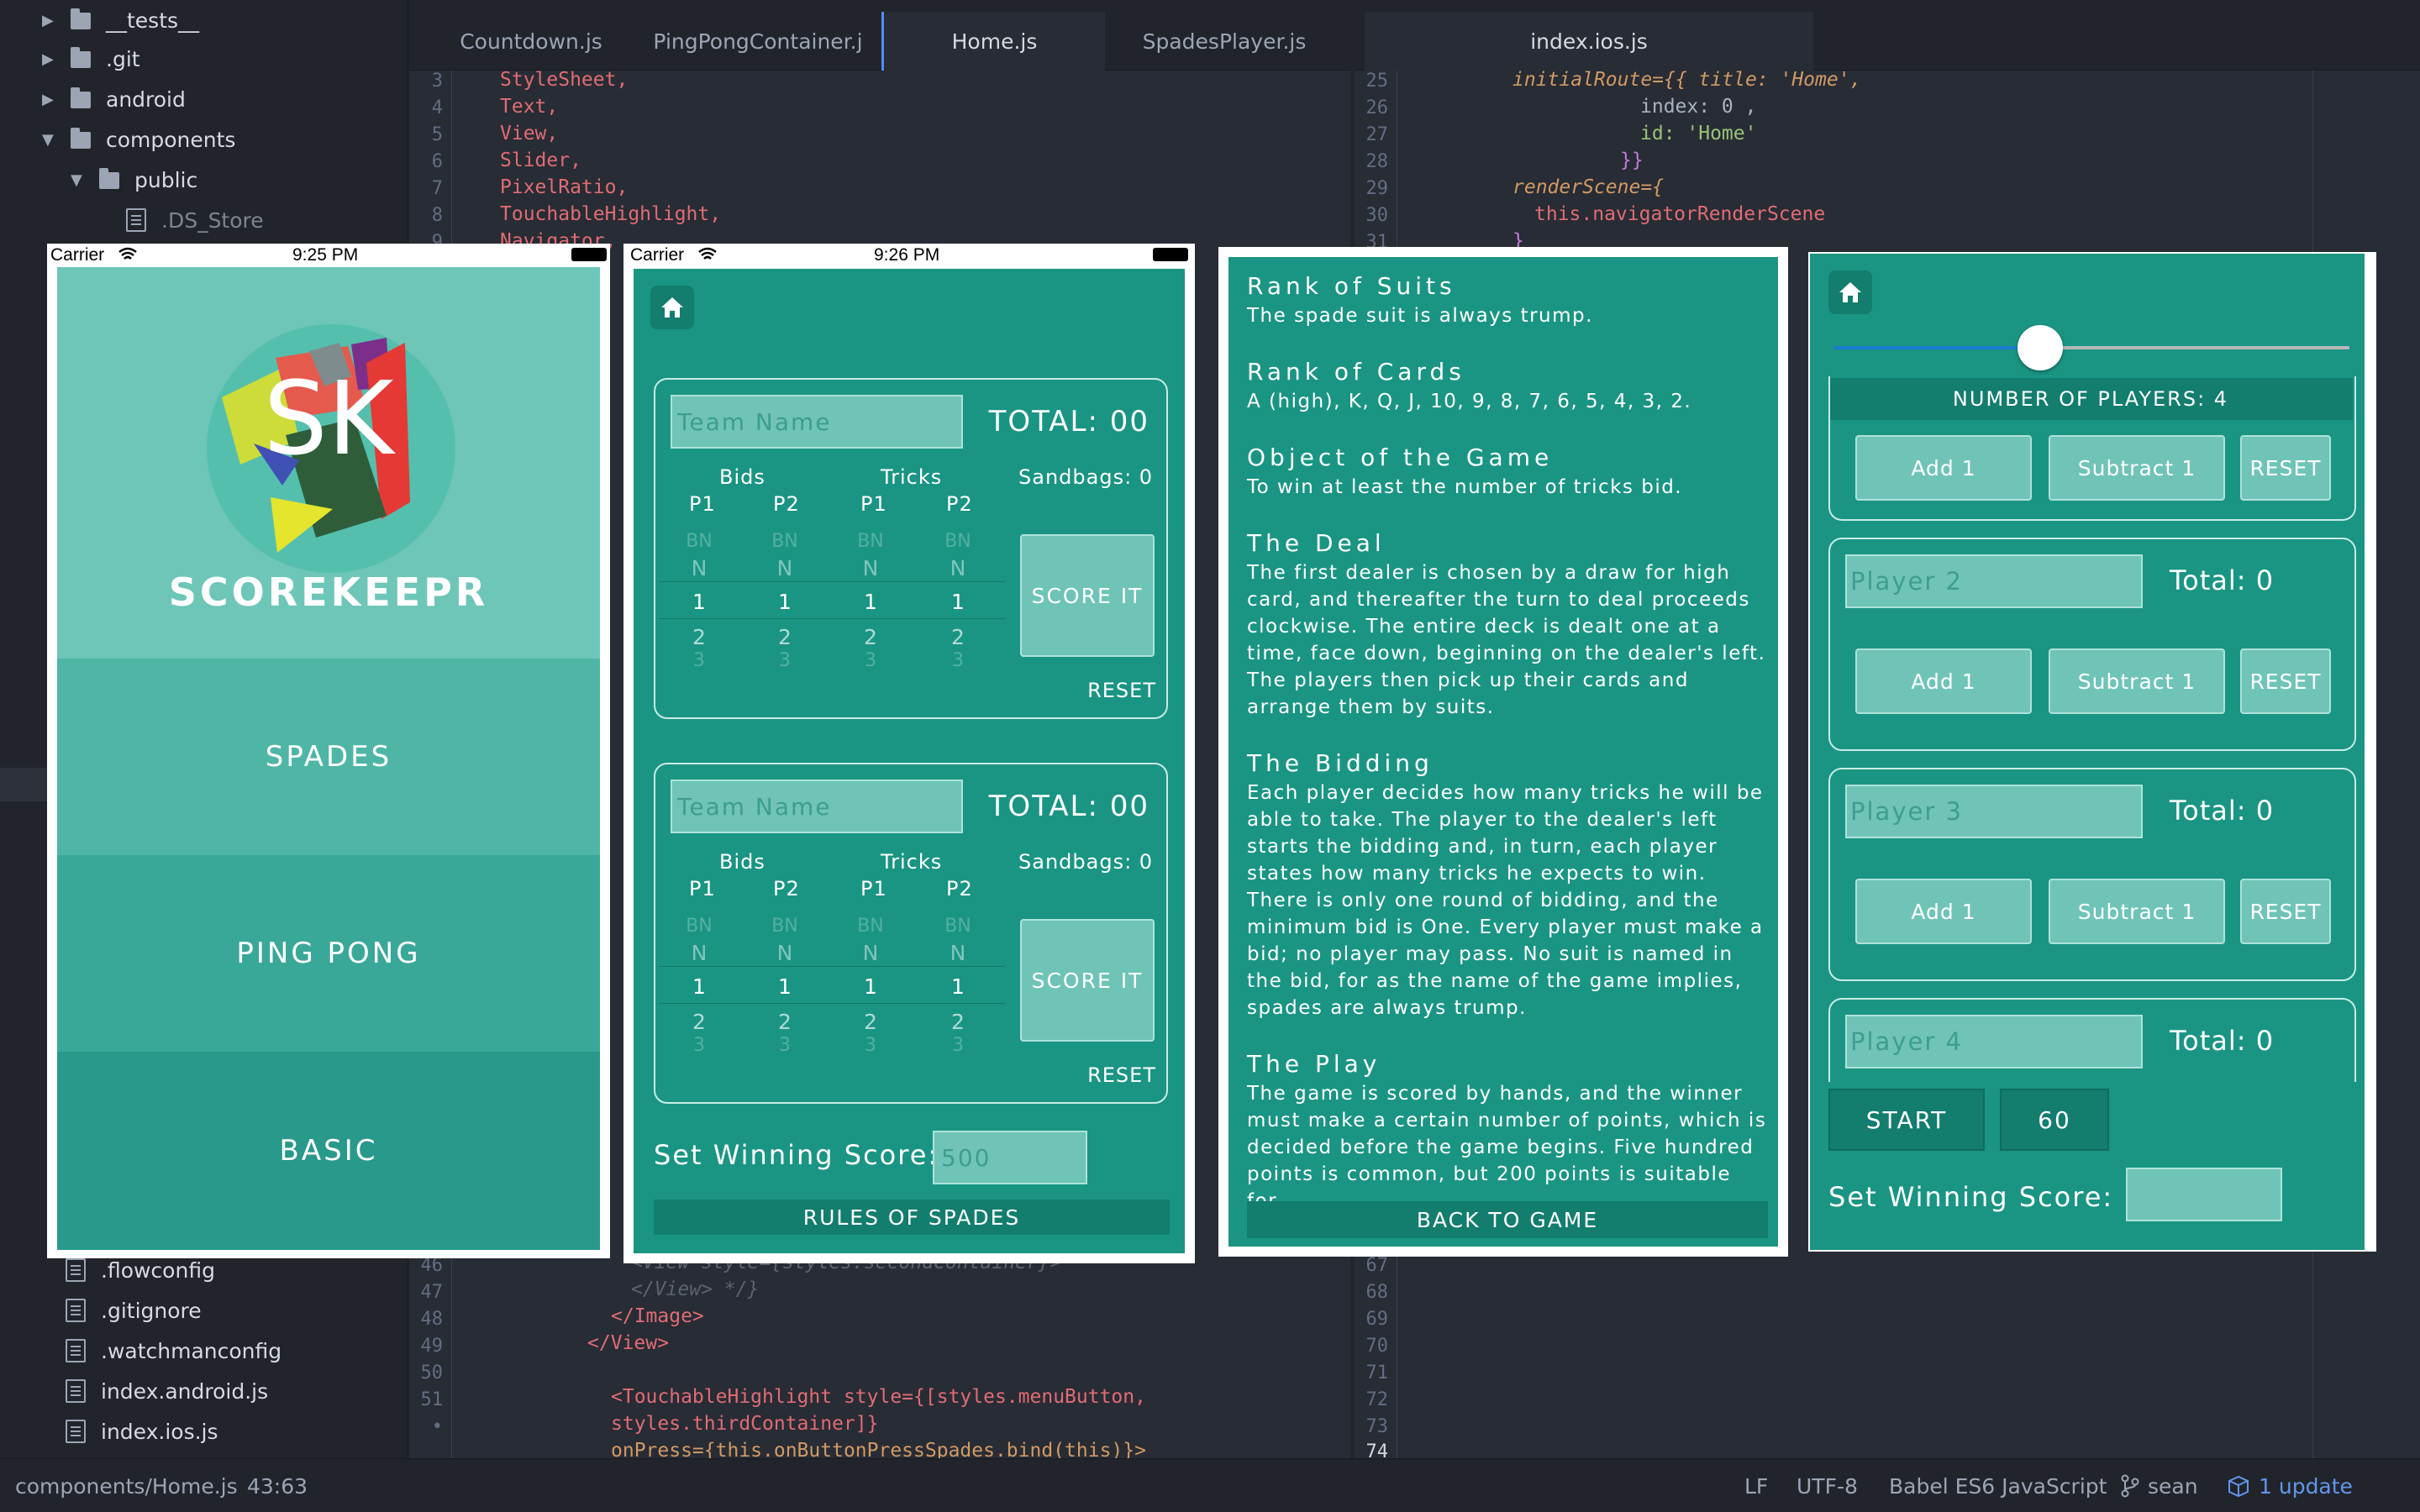 Image resolution: width=2420 pixels, height=1512 pixels. What do you see at coordinates (1907, 1120) in the screenshot?
I see `start-button: START` at bounding box center [1907, 1120].